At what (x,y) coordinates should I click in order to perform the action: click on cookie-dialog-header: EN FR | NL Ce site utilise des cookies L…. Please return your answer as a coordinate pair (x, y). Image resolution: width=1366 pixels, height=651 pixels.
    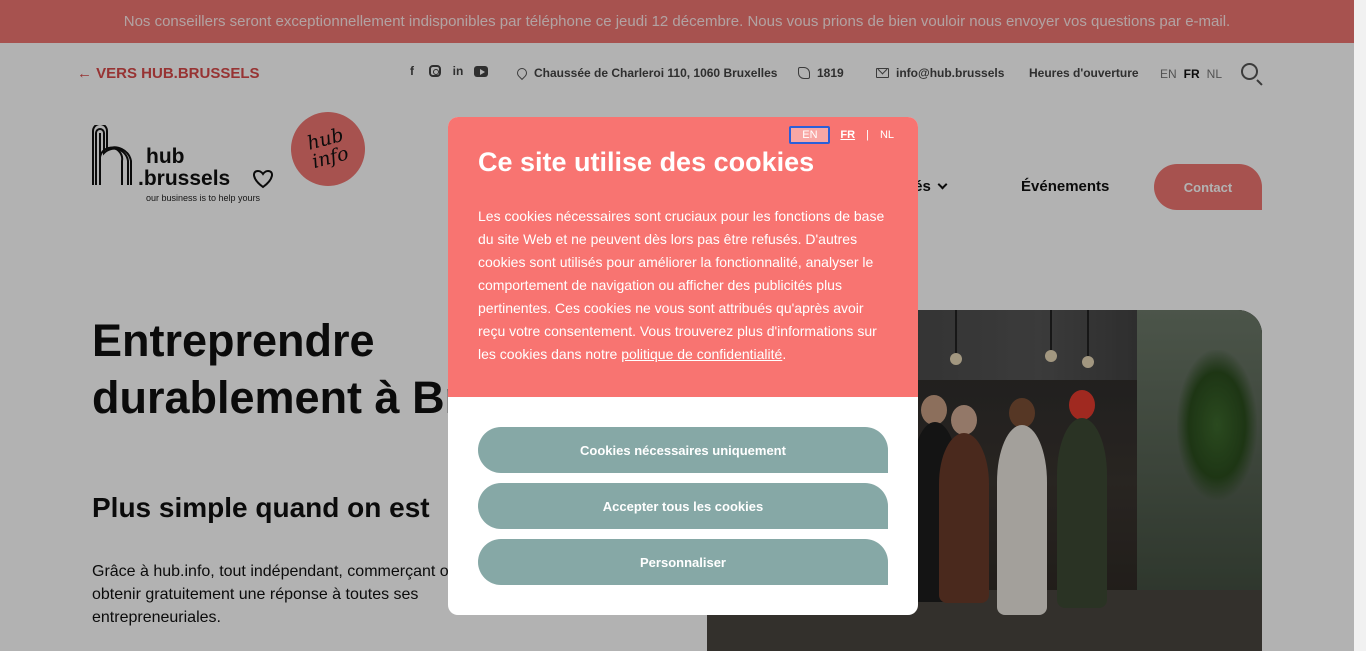
    Looking at the image, I should click on (683, 257).